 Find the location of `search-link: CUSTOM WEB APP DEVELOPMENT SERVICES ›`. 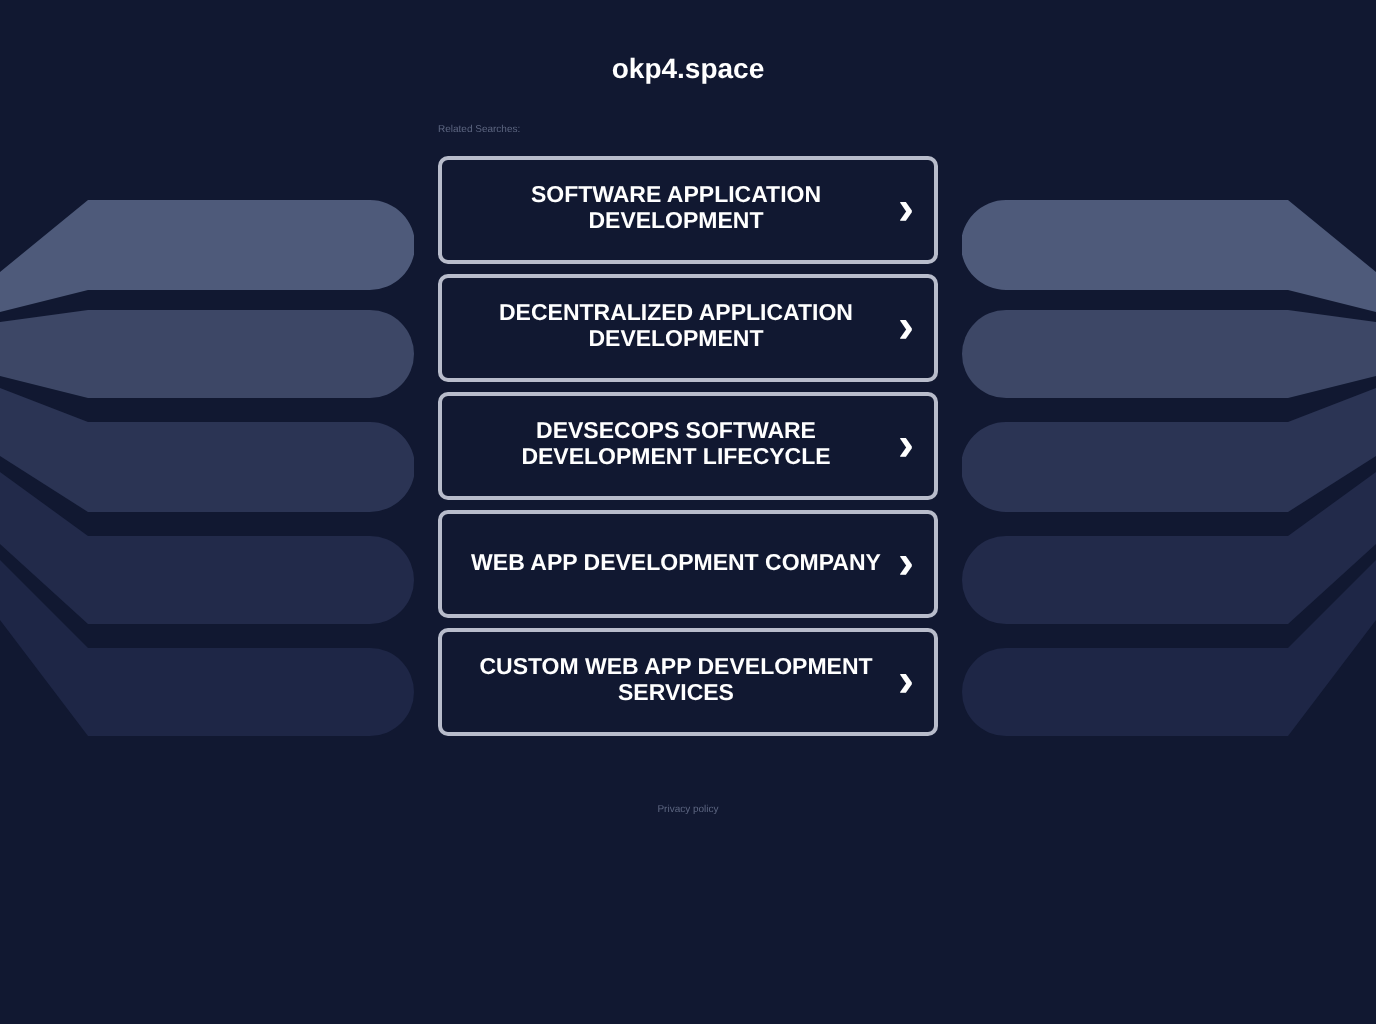

search-link: CUSTOM WEB APP DEVELOPMENT SERVICES › is located at coordinates (688, 682).